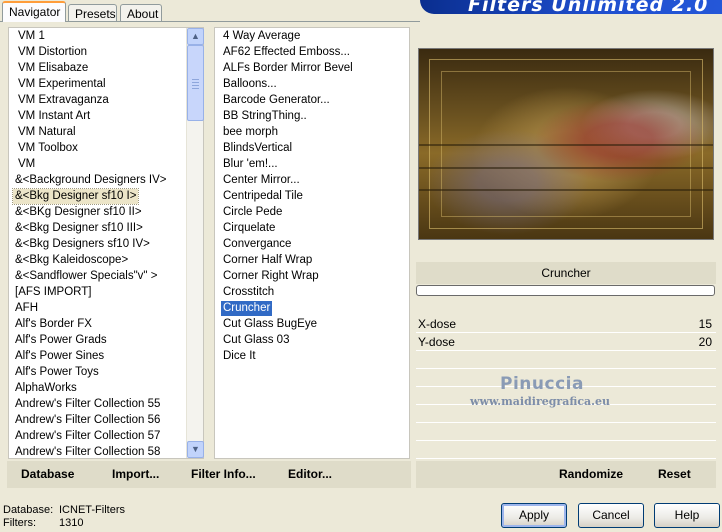 Image resolution: width=722 pixels, height=532 pixels. What do you see at coordinates (247, 308) in the screenshot?
I see `filter-item: Cruncher` at bounding box center [247, 308].